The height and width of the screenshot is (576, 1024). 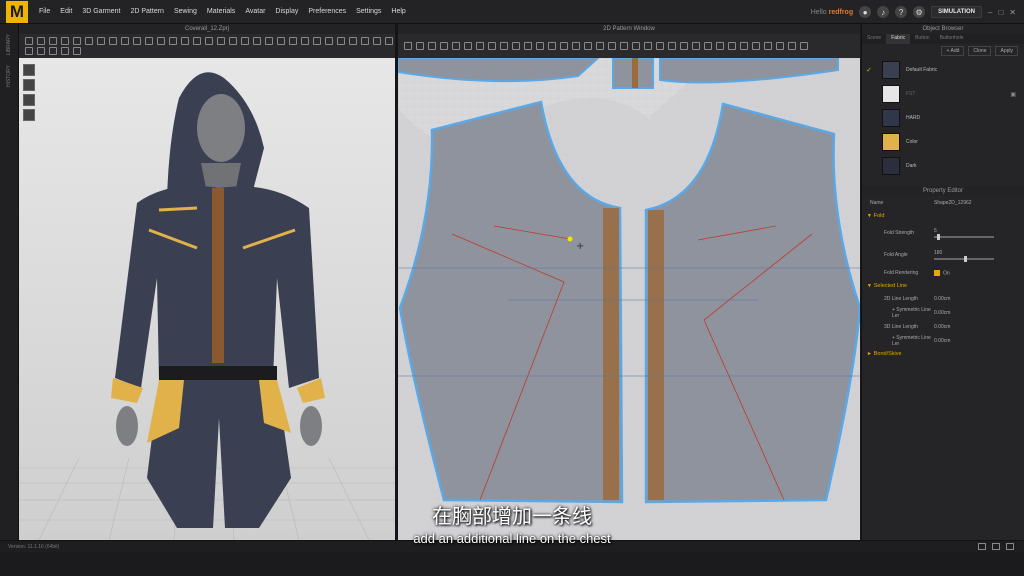 I want to click on fold-angle-value: 180, so click(x=938, y=253).